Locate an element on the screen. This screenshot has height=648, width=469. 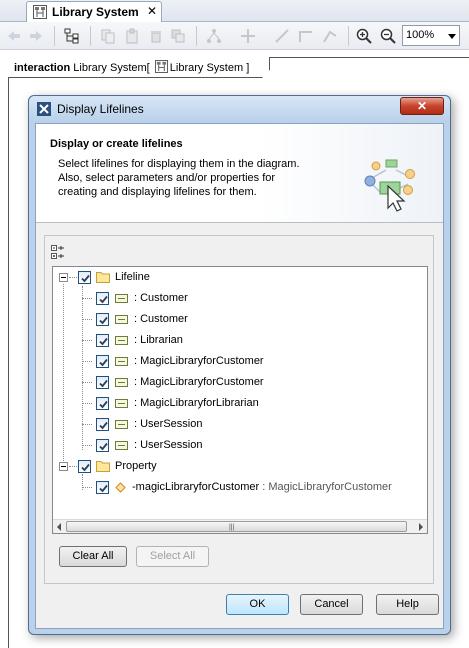
frame-close-bracket: ] is located at coordinates (248, 67).